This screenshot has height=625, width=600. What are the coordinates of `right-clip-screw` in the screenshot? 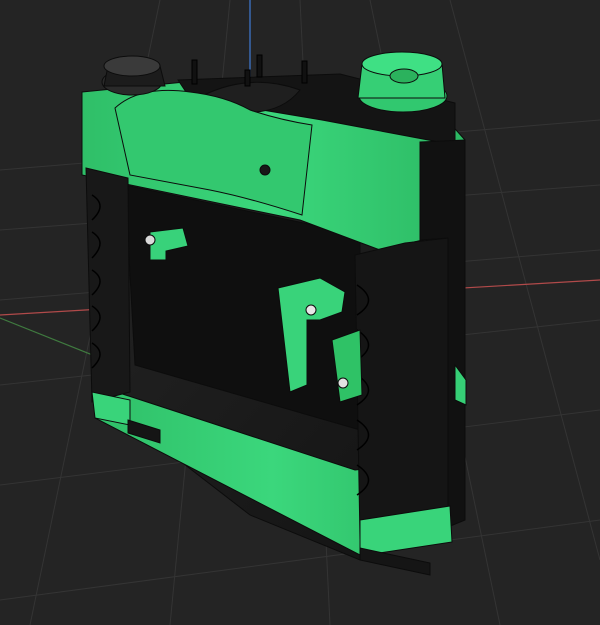 It's located at (343, 383).